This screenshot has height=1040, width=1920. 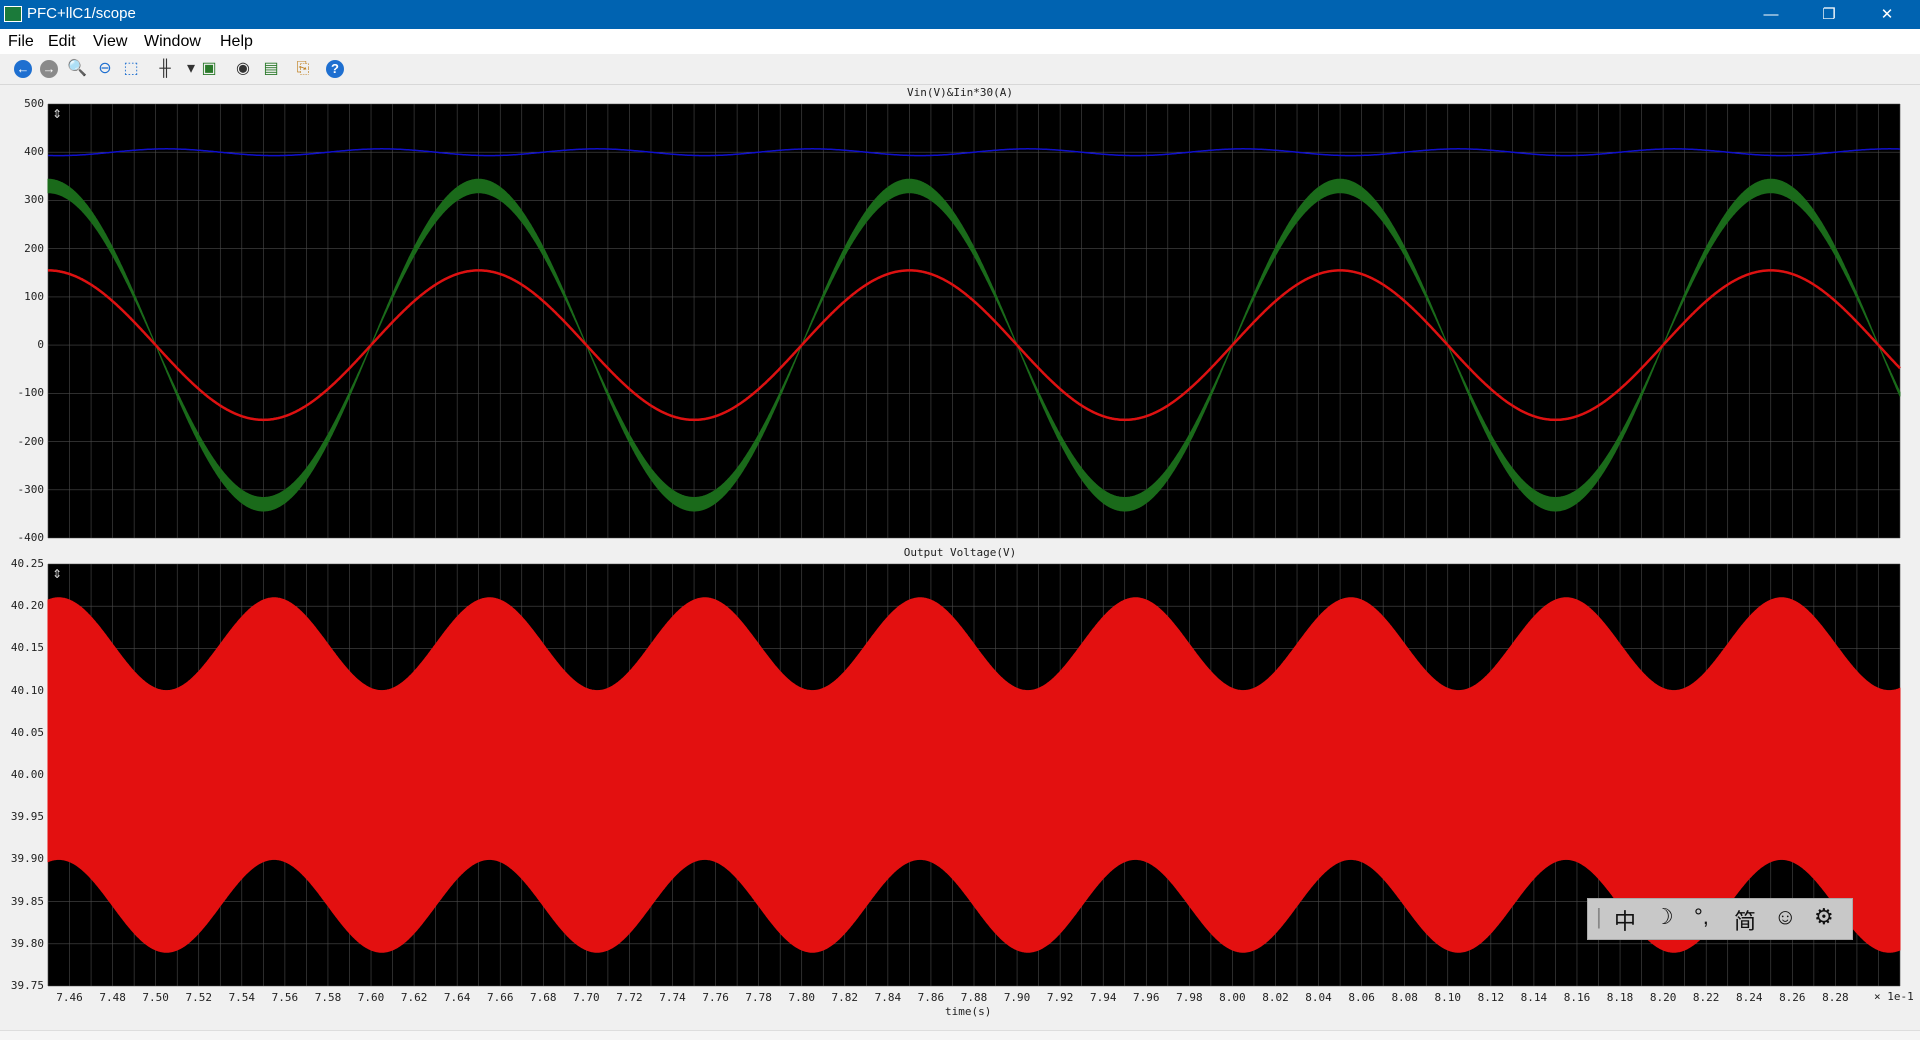 What do you see at coordinates (1835, 997) in the screenshot?
I see `x-tick-label: 8.28` at bounding box center [1835, 997].